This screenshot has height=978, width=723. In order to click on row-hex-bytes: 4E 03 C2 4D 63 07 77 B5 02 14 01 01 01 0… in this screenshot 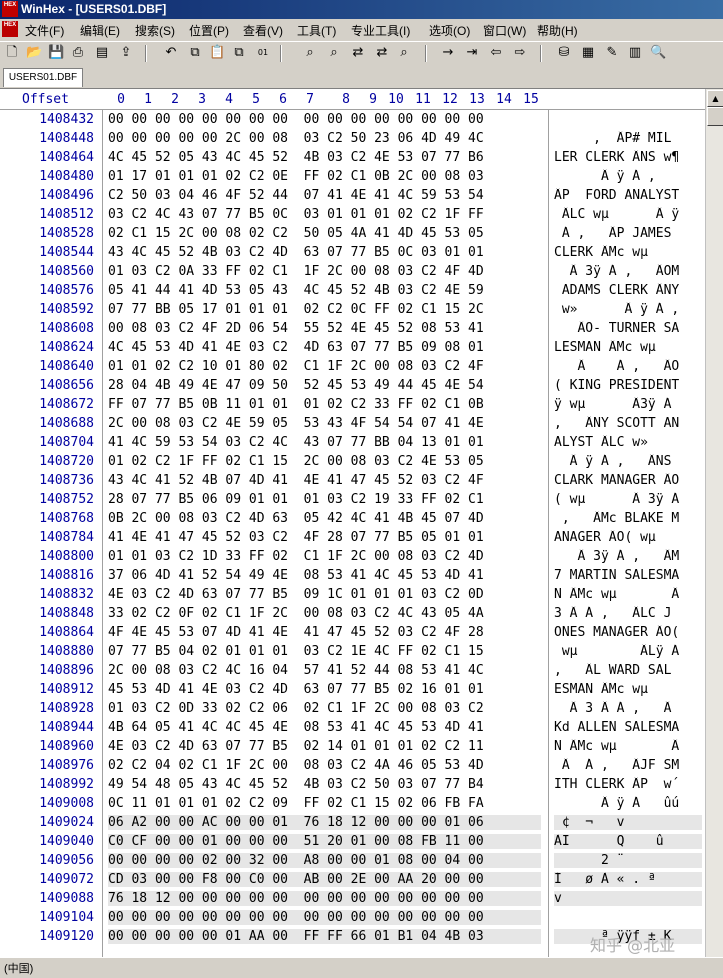, I will do `click(324, 746)`.